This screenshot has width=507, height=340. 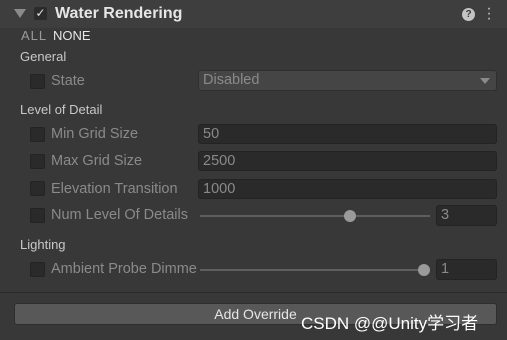 What do you see at coordinates (37, 134) in the screenshot?
I see `min-grid-override-checkbox` at bounding box center [37, 134].